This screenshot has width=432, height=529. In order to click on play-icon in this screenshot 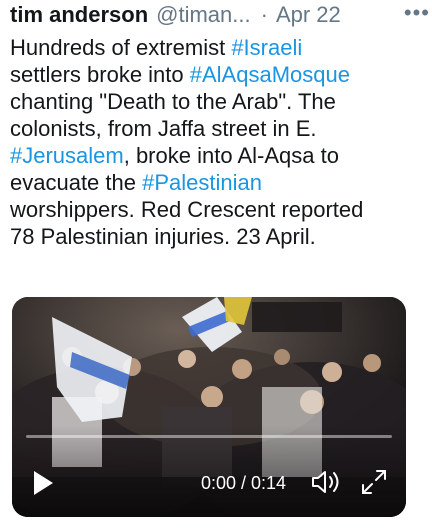, I will do `click(43, 483)`.